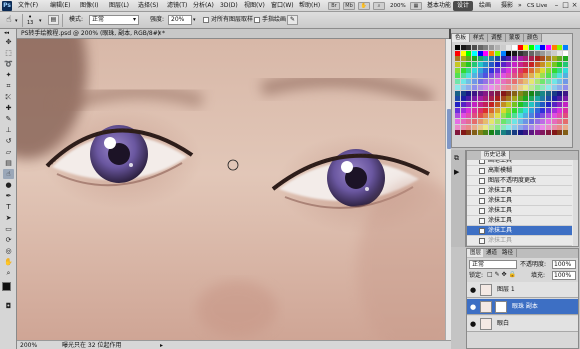 The image size is (580, 349). I want to click on menu-filter: 滤镜(T), so click(177, 6).